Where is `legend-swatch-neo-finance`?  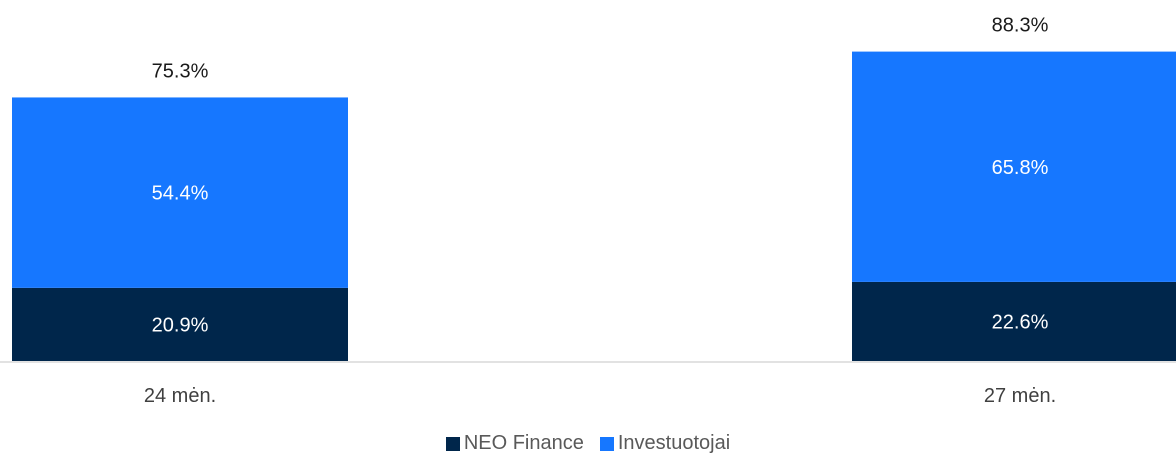
legend-swatch-neo-finance is located at coordinates (452, 443).